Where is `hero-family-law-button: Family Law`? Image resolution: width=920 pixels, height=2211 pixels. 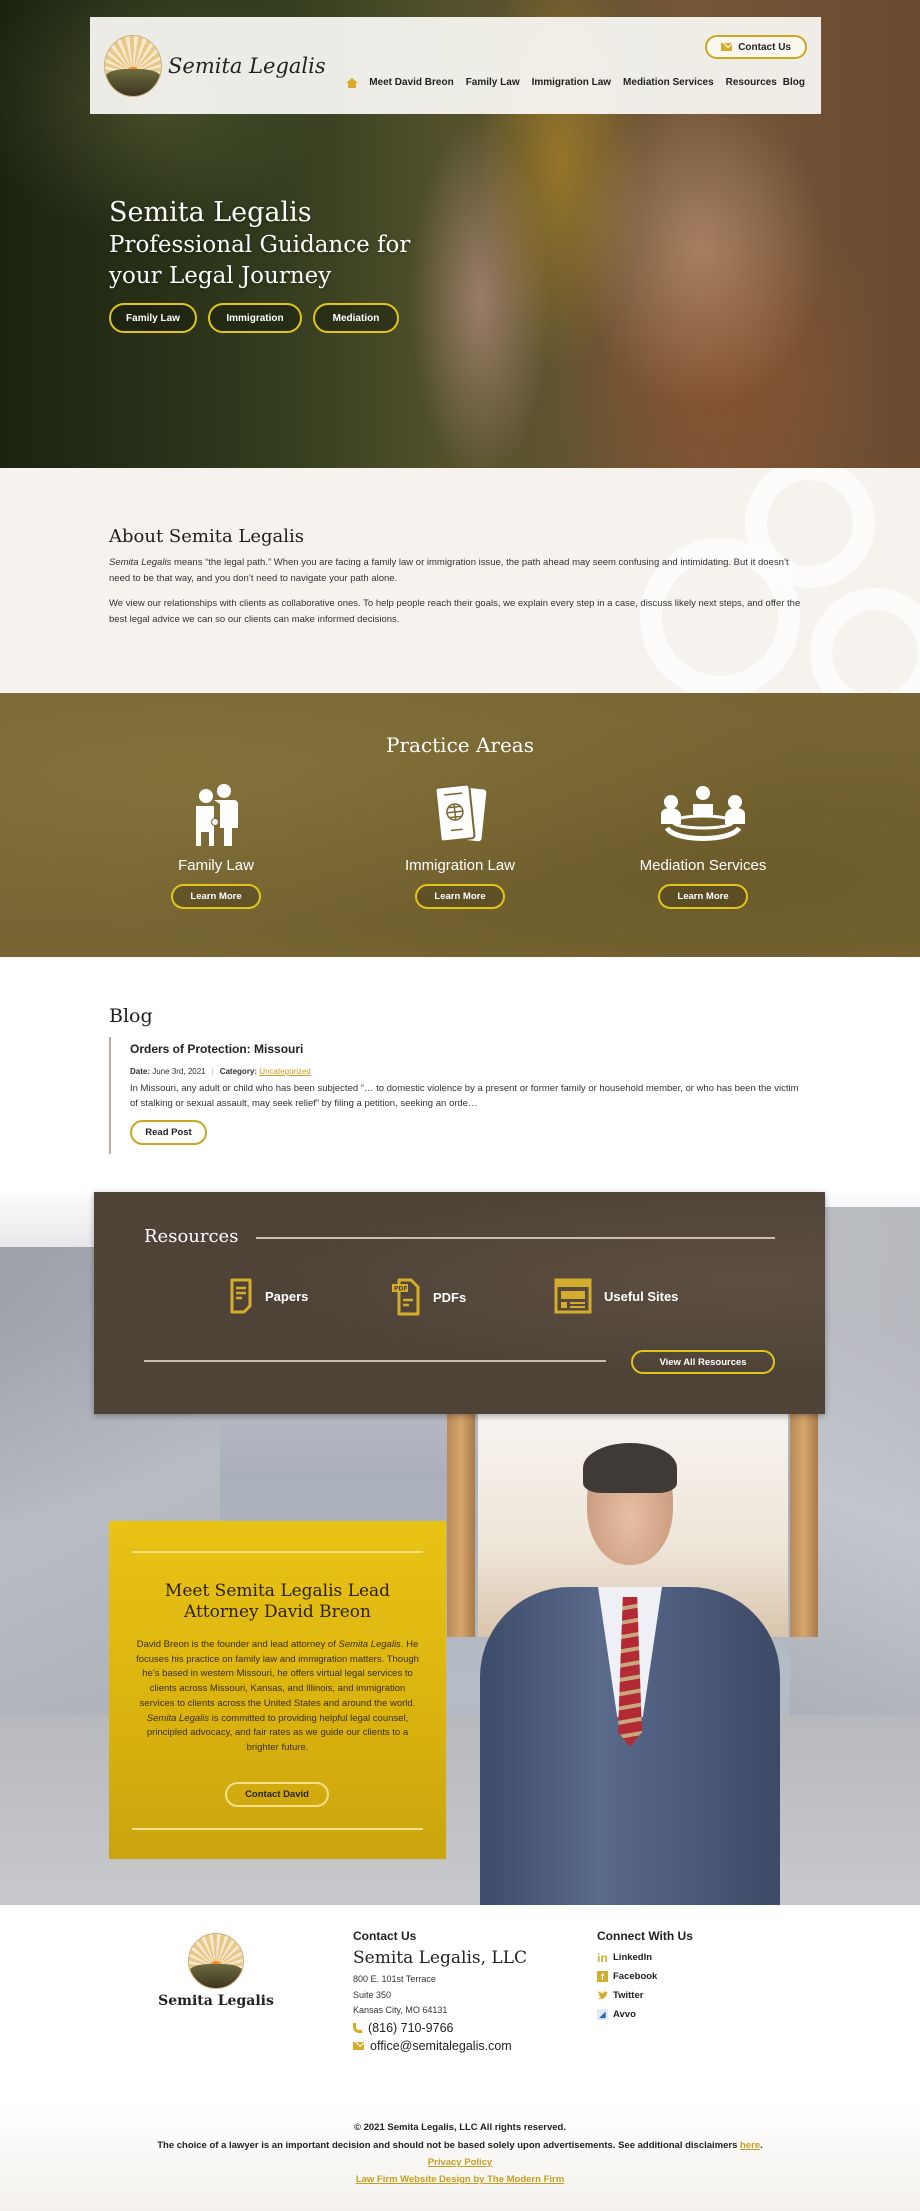
hero-family-law-button: Family Law is located at coordinates (153, 318).